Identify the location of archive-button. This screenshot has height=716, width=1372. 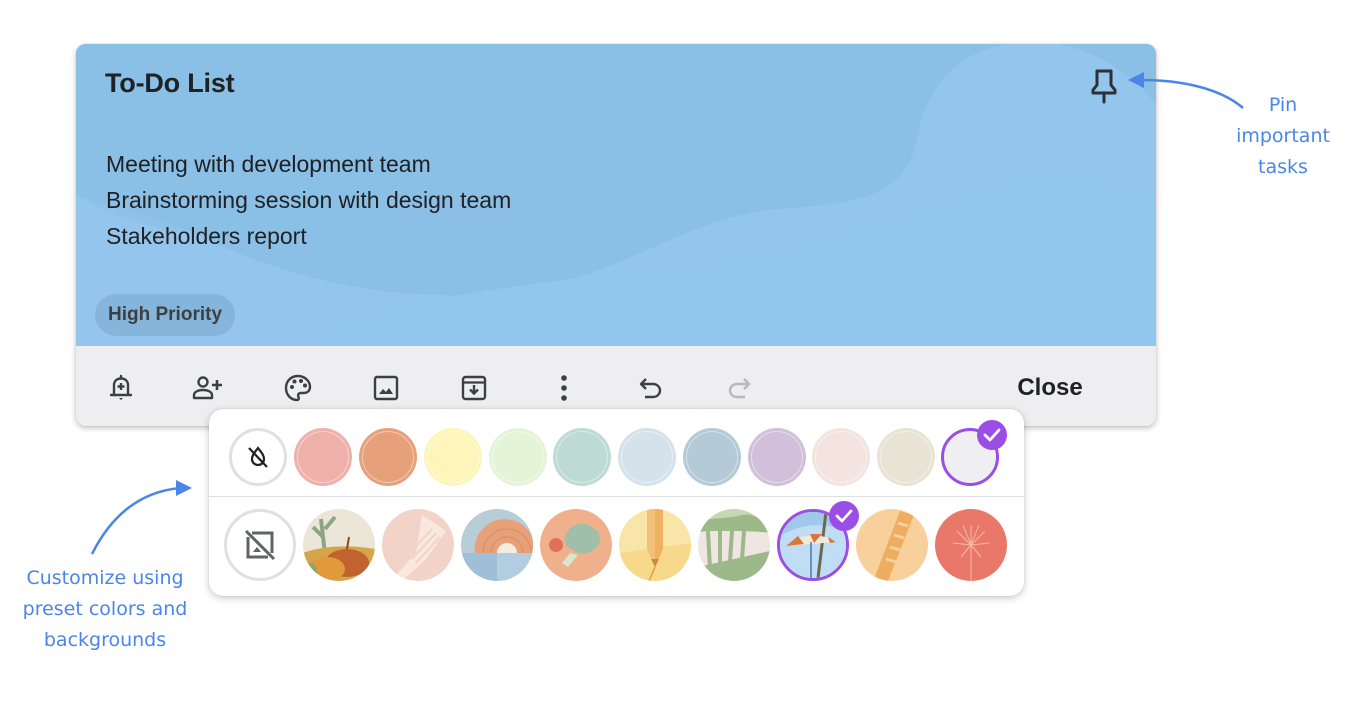
(474, 388).